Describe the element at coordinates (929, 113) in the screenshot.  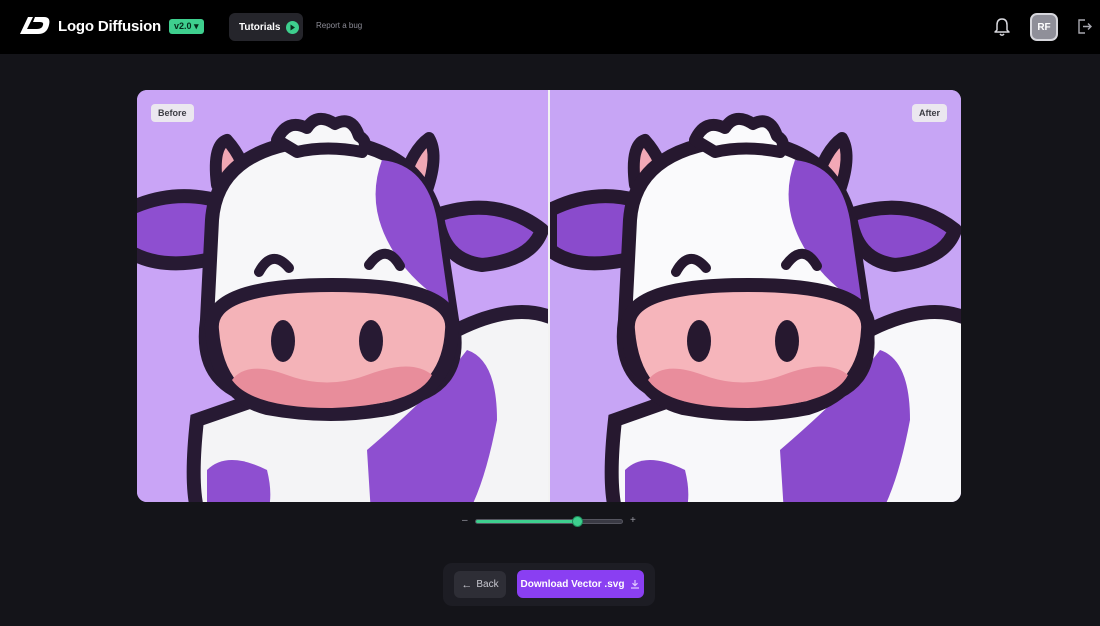
I see `after-label: After` at that location.